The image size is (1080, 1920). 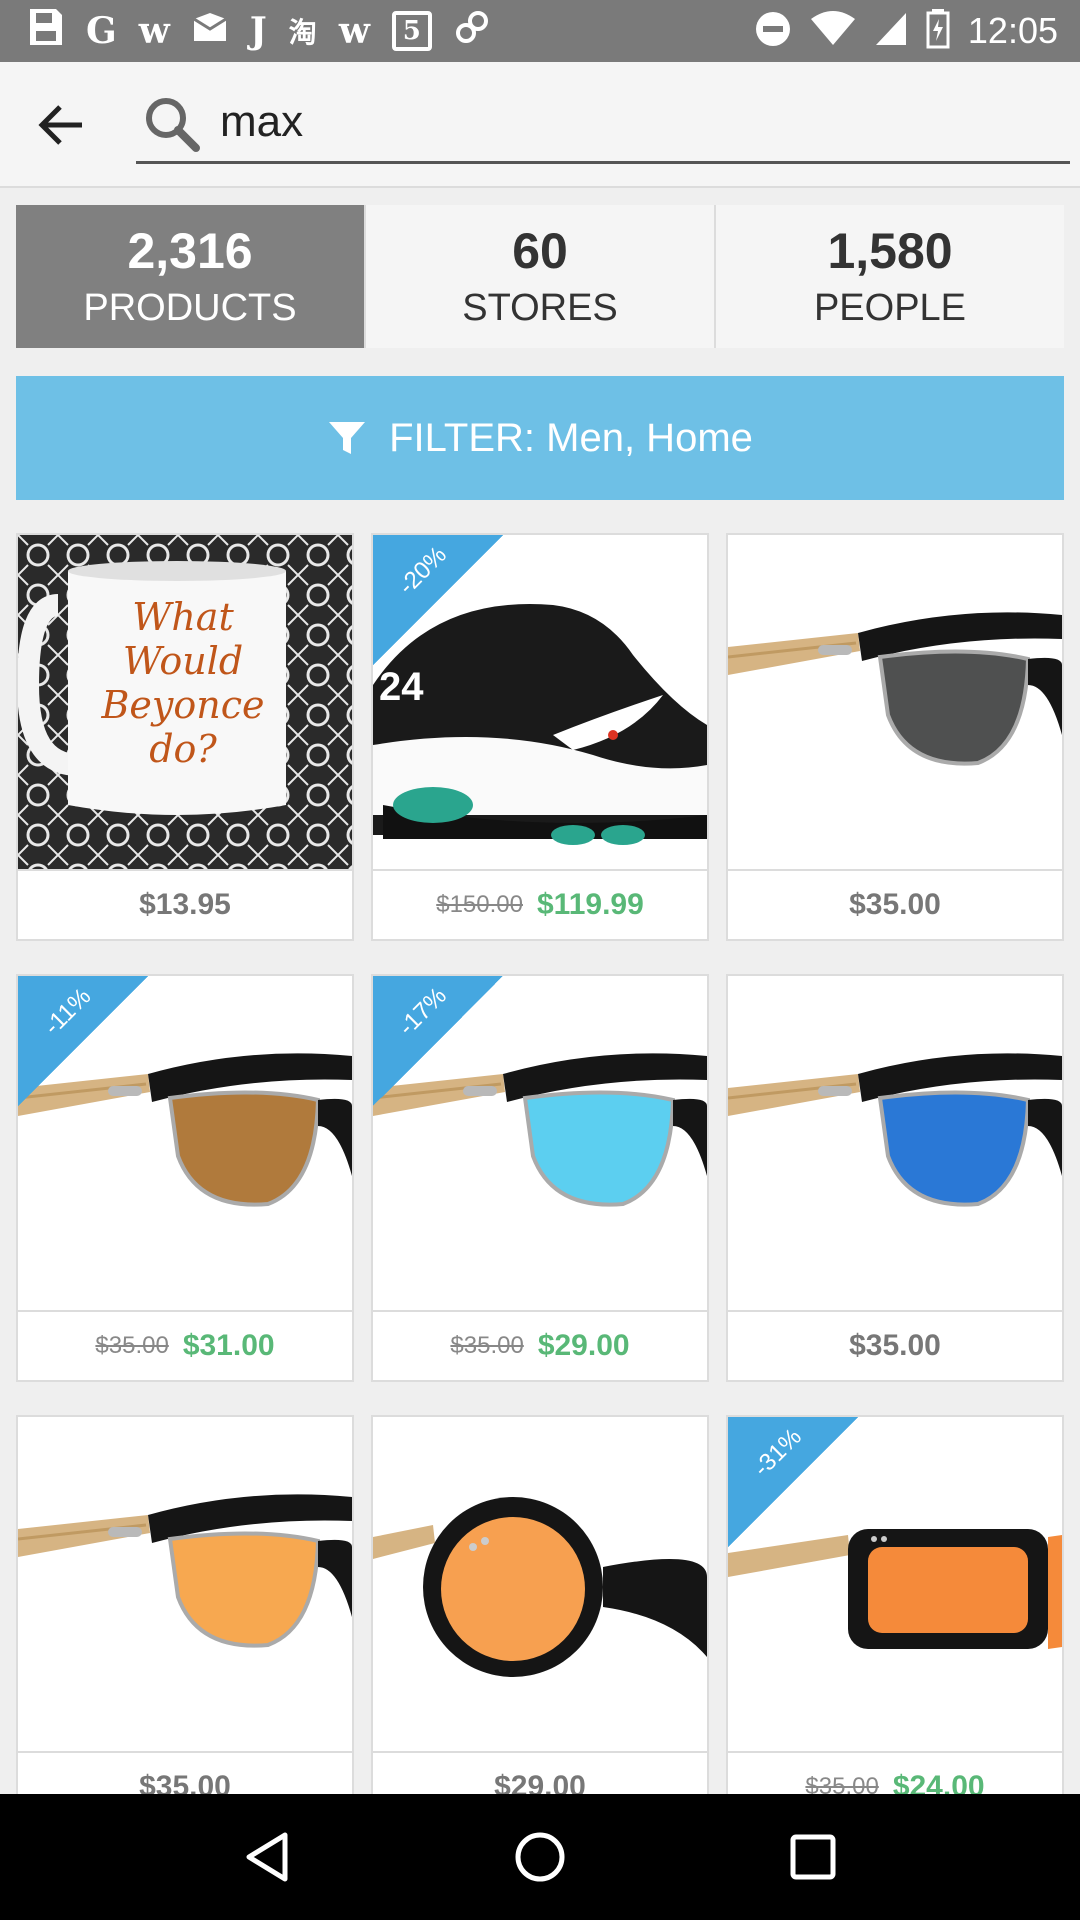 I want to click on arrow-left-icon, so click(x=60, y=125).